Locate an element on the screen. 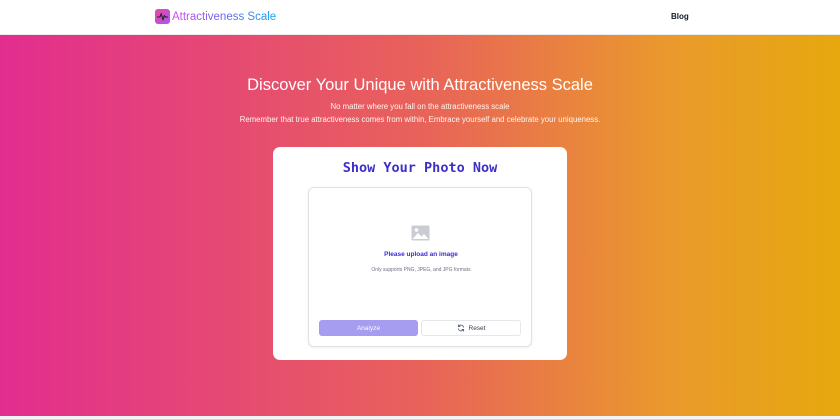 This screenshot has width=840, height=419. brand-name: Attractiveness Scale is located at coordinates (224, 16).